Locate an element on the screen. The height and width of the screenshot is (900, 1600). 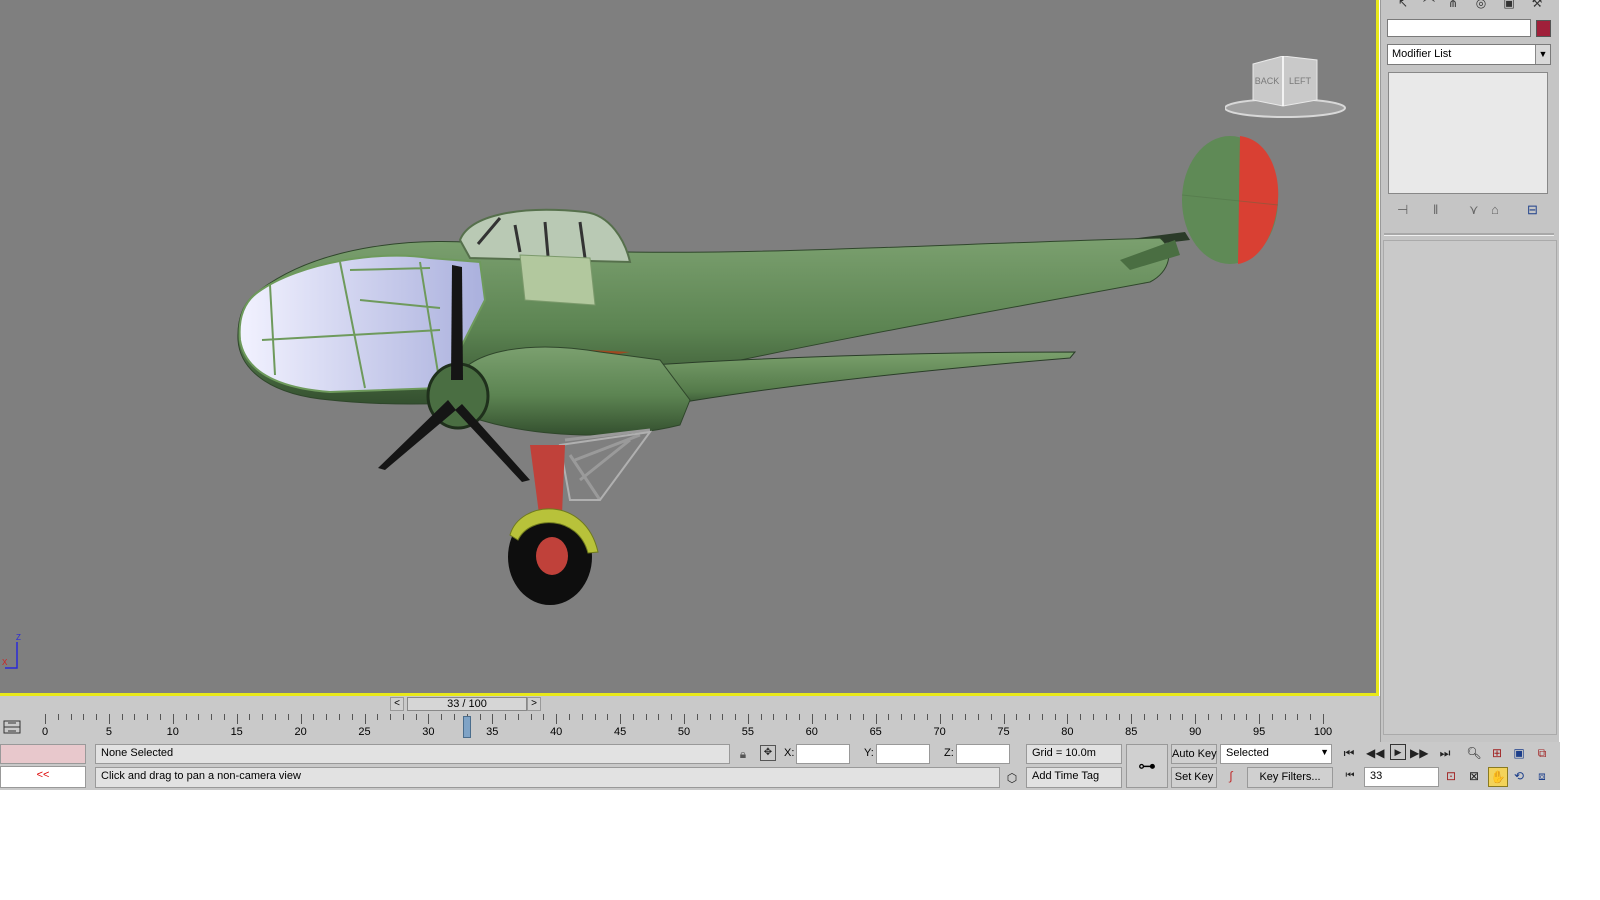
show-end-result-icon: ‖ is located at coordinates (1435, 209).